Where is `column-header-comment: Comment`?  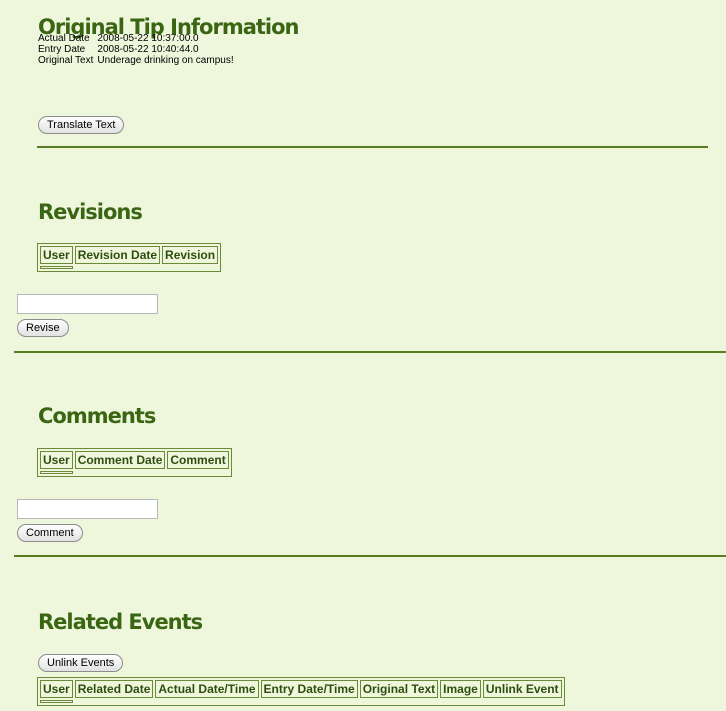
column-header-comment: Comment is located at coordinates (198, 460).